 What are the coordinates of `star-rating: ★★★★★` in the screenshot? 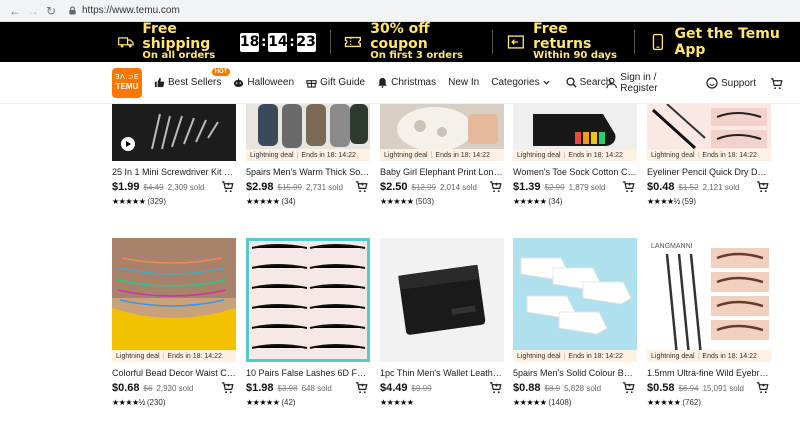 It's located at (397, 402).